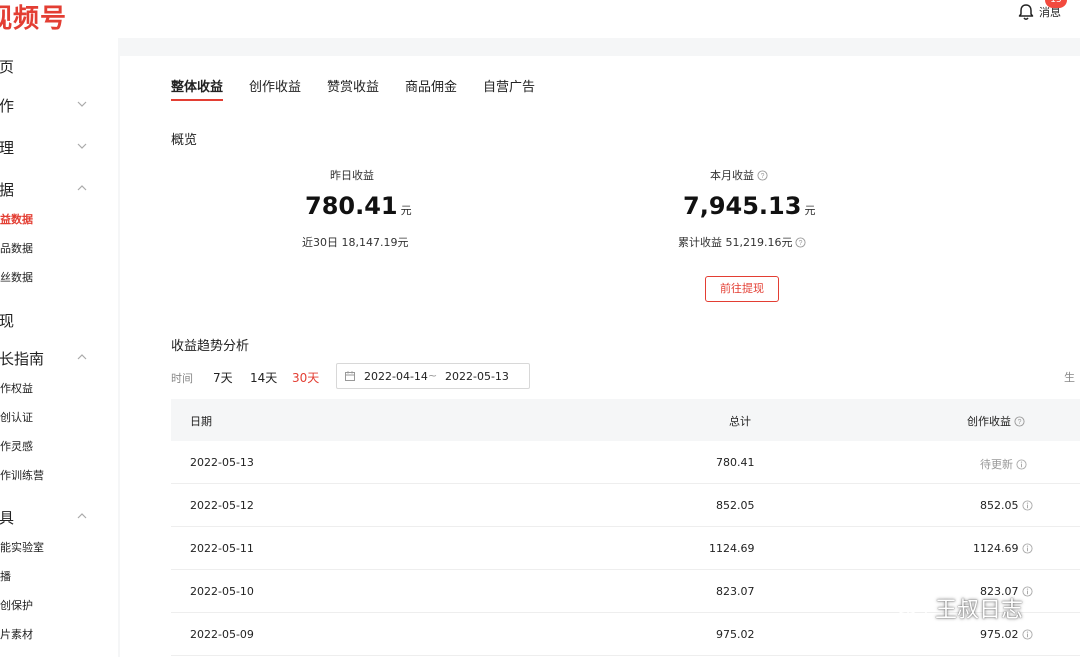  I want to click on col-date: 日期, so click(201, 421).